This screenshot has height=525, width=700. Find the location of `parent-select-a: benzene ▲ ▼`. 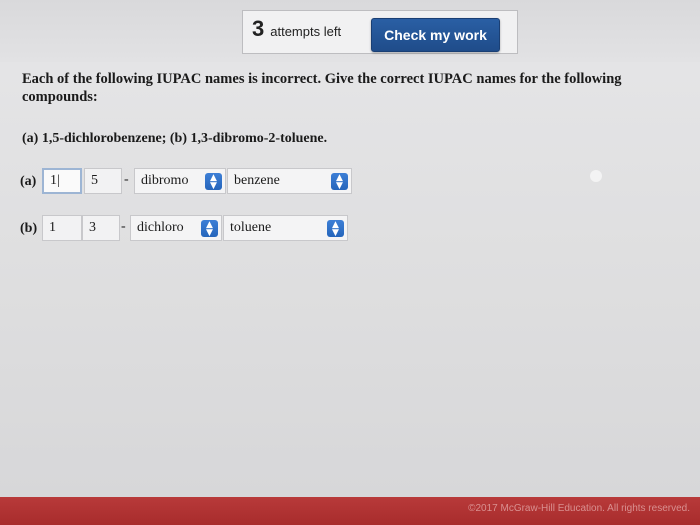

parent-select-a: benzene ▲ ▼ is located at coordinates (289, 181).